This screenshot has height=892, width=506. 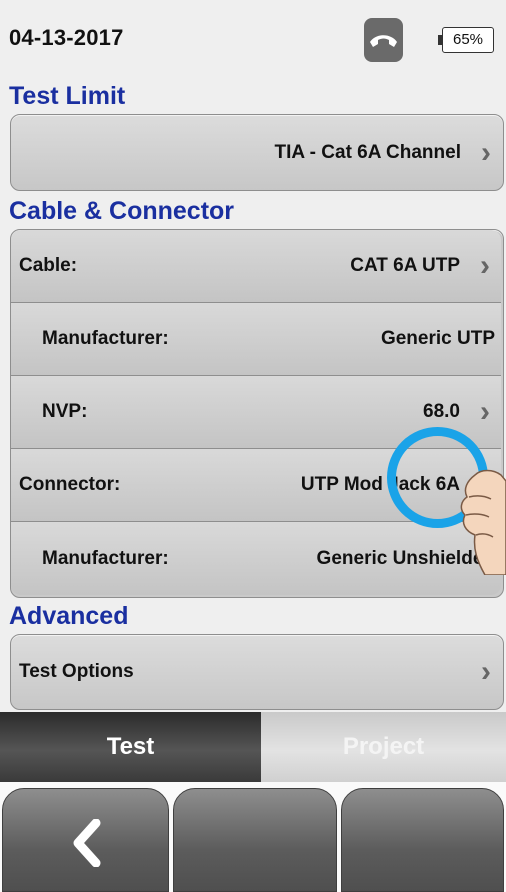 What do you see at coordinates (130, 747) in the screenshot?
I see `tab-test: Test` at bounding box center [130, 747].